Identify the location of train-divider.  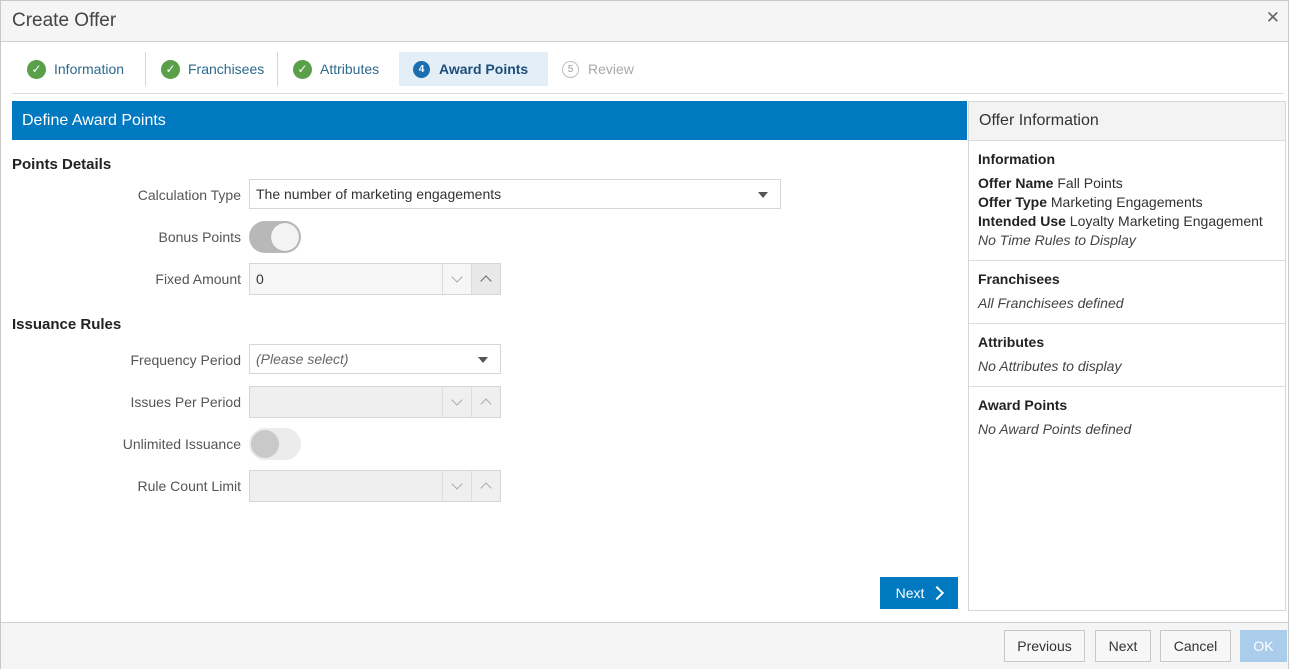
(648, 93).